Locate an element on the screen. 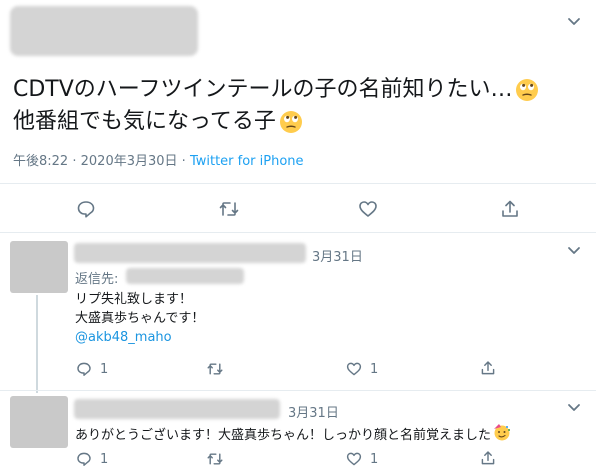 This screenshot has height=475, width=596. reply-text-line: ありがとうございます！大盛真歩ちゃん！しっかり顔と名前覚えました is located at coordinates (283, 435).